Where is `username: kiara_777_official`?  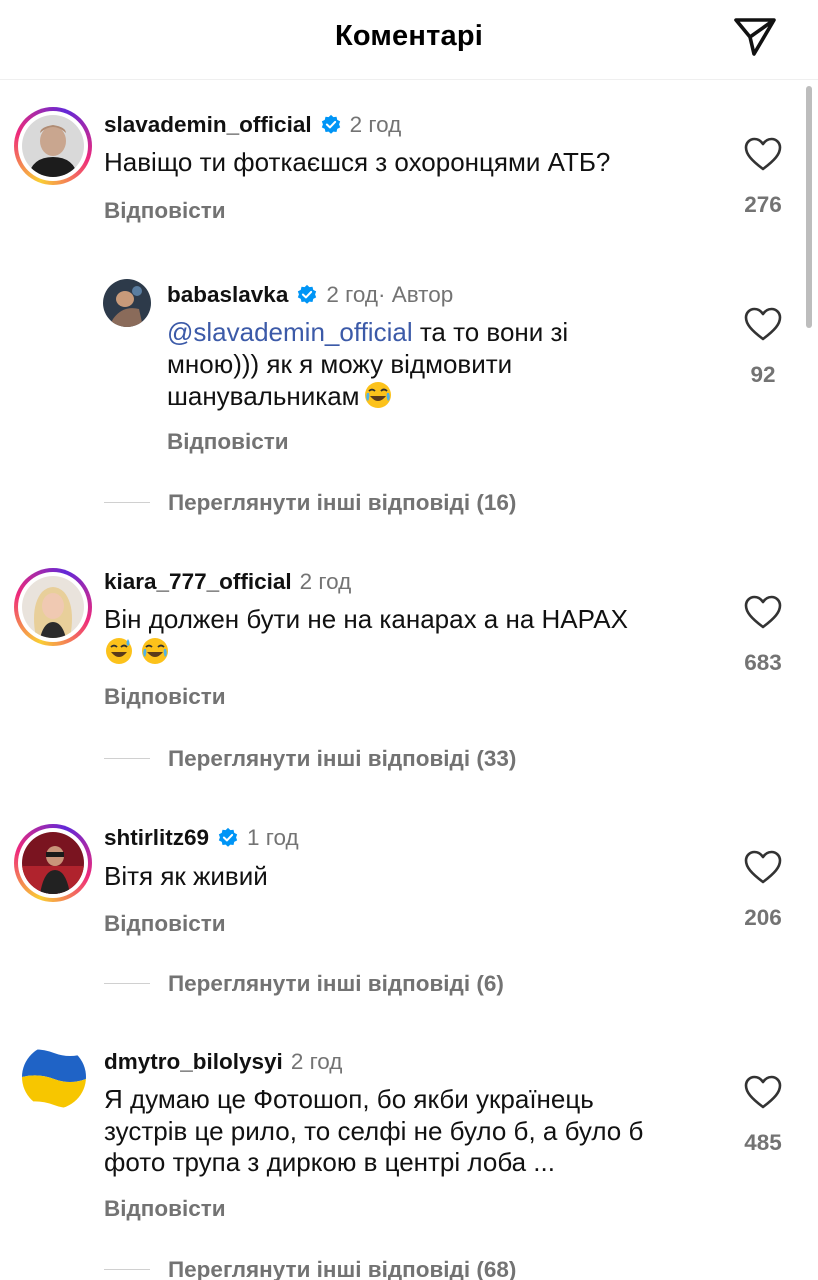 username: kiara_777_official is located at coordinates (198, 582).